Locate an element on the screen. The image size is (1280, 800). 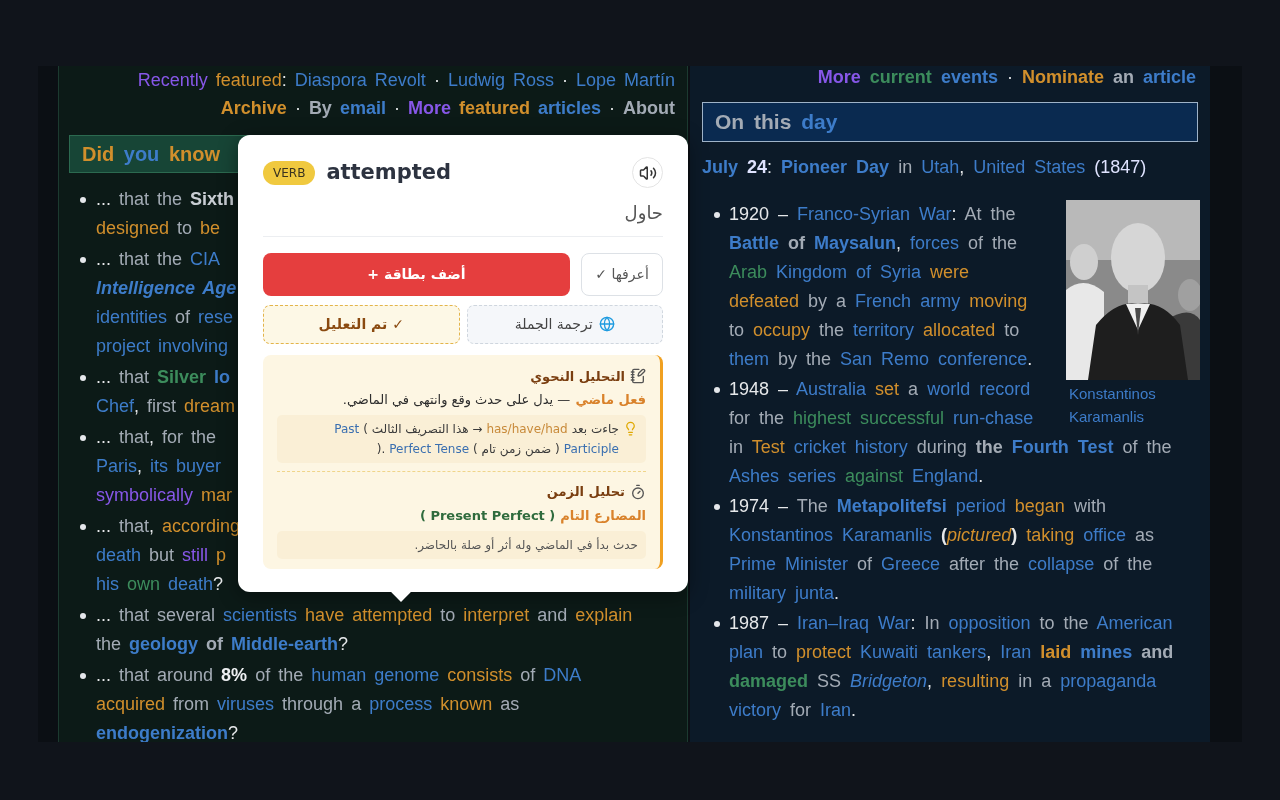
known-button: ✓ أعرفها is located at coordinates (622, 274).